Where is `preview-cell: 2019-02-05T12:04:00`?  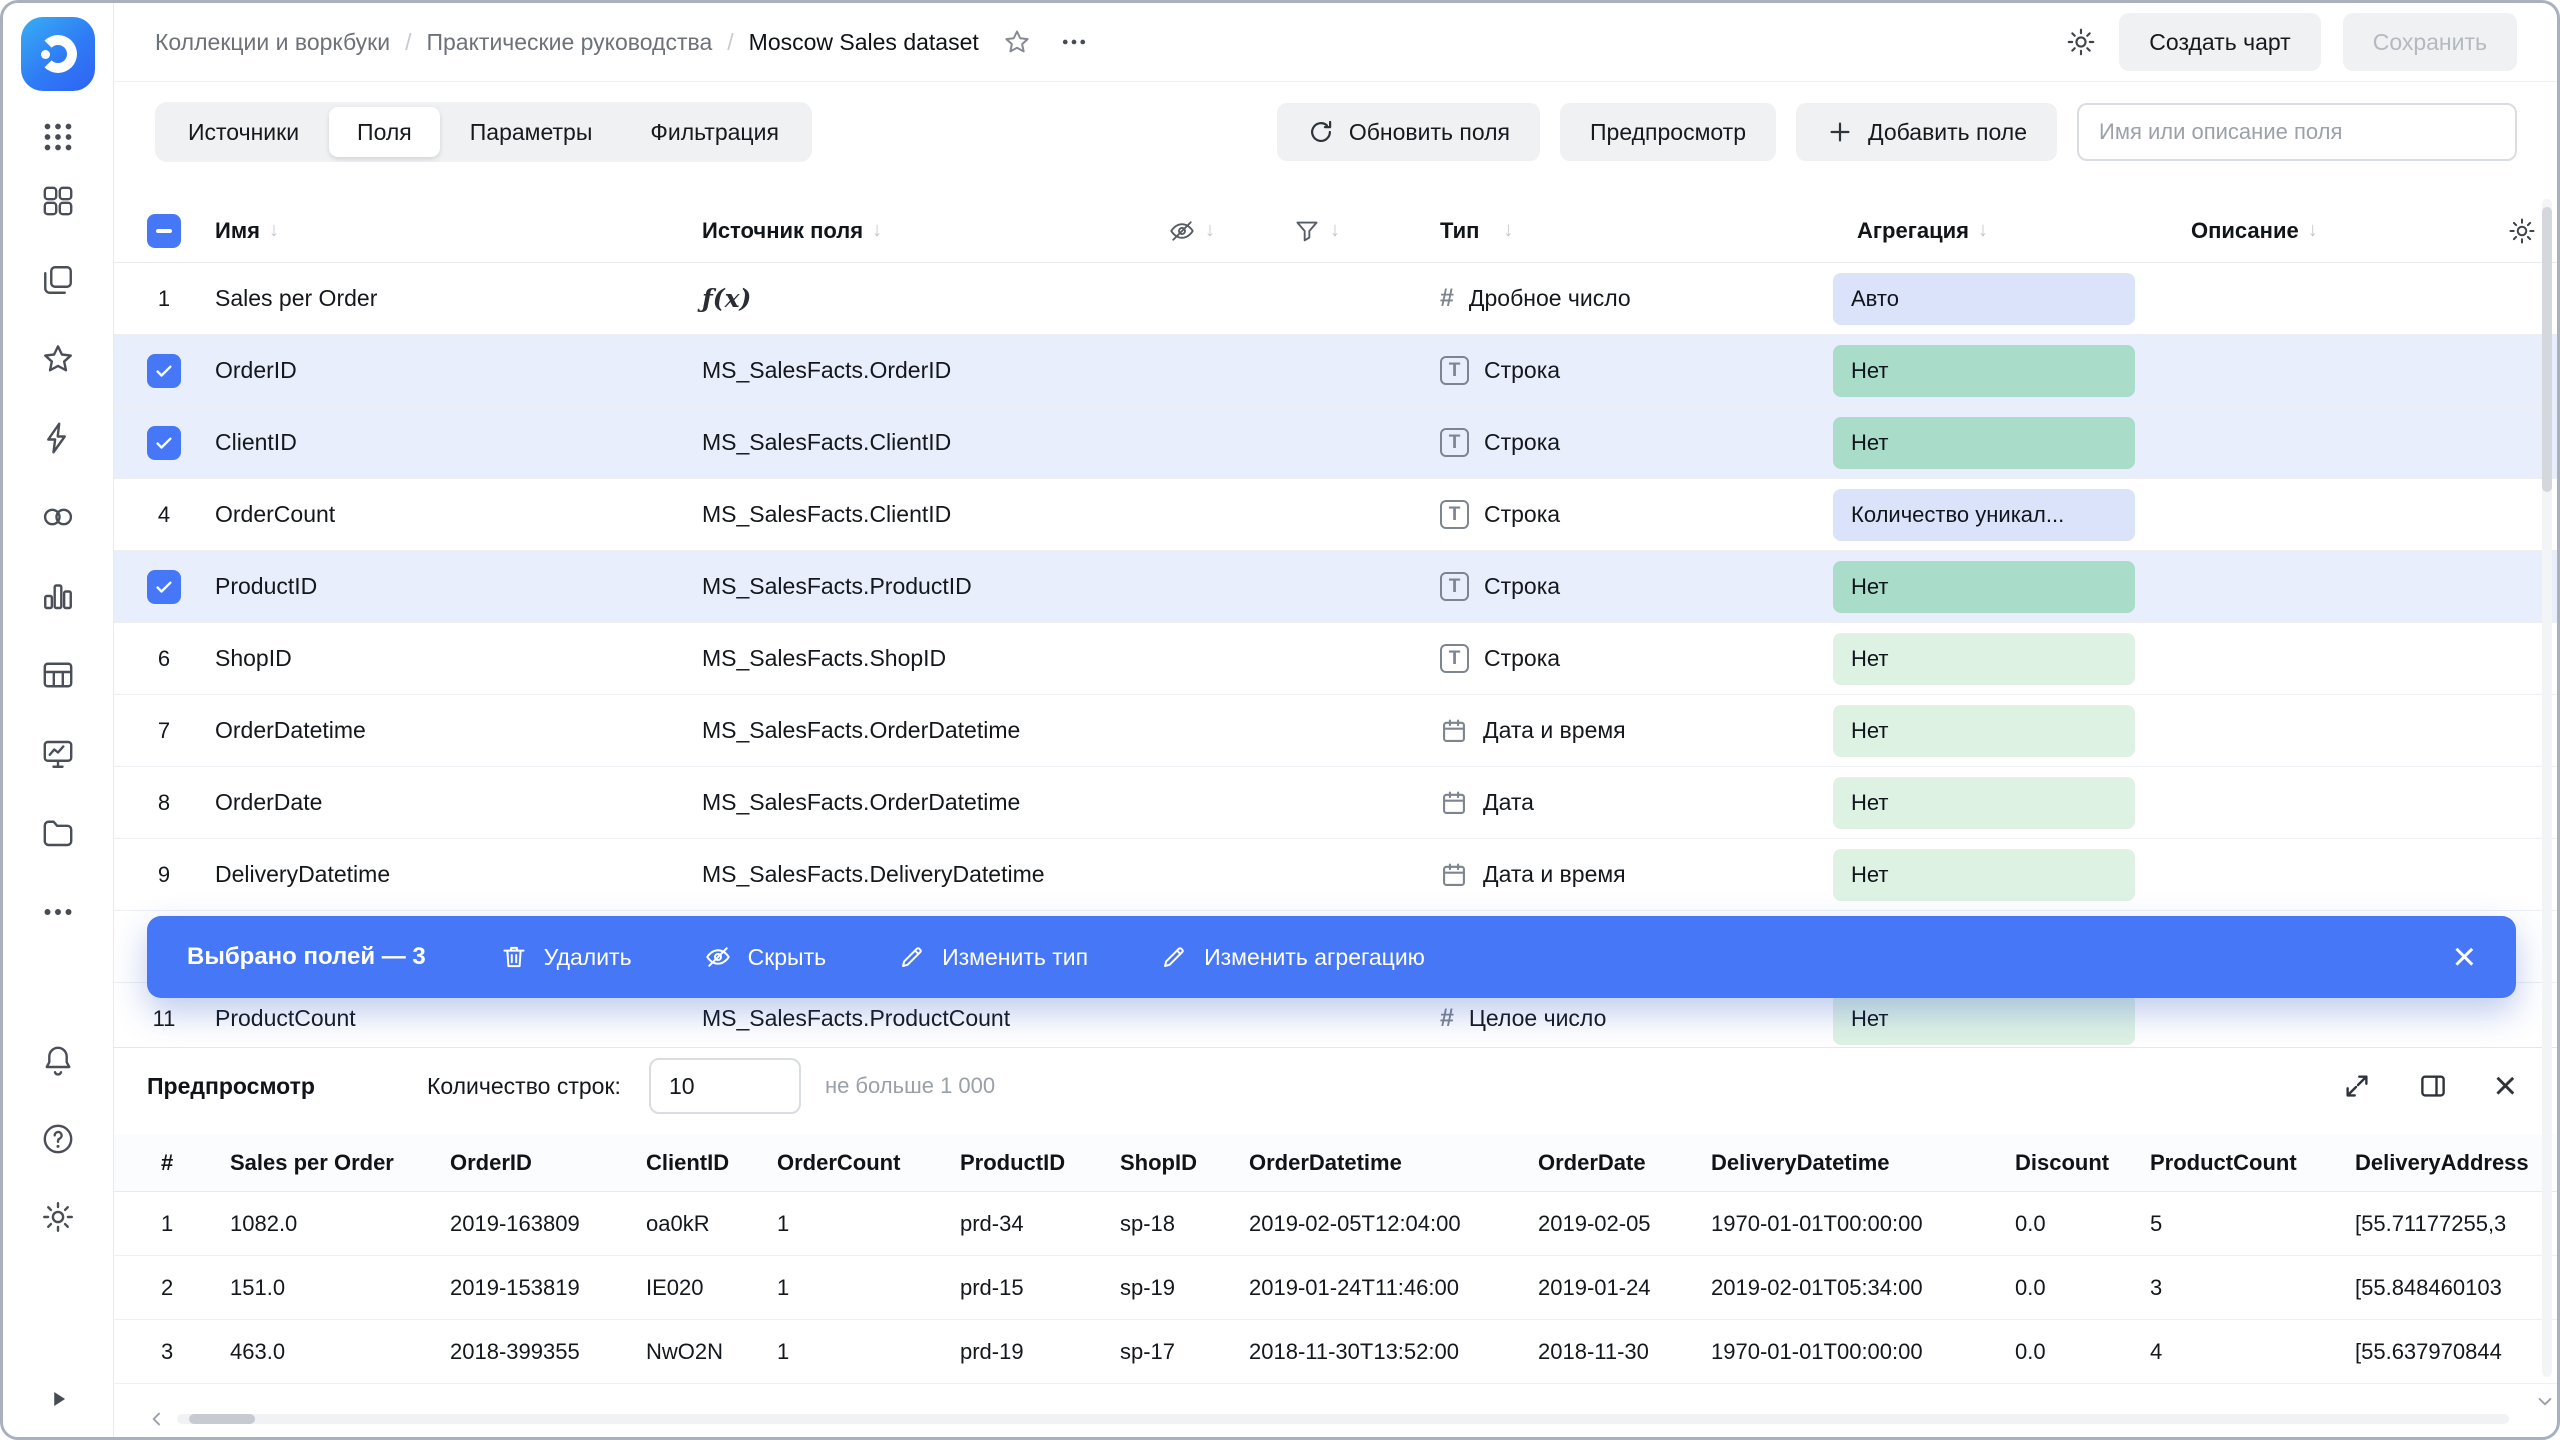
preview-cell: 2019-02-05T12:04:00 is located at coordinates (1355, 1223).